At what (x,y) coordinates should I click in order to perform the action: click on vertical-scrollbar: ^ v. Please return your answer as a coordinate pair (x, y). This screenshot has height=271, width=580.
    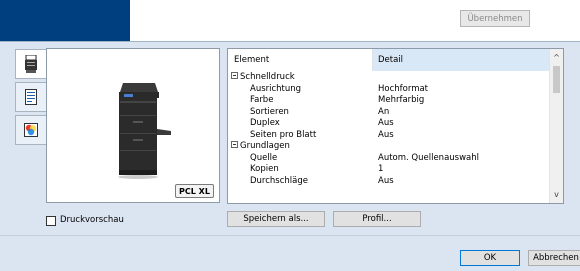
    Looking at the image, I should click on (556, 126).